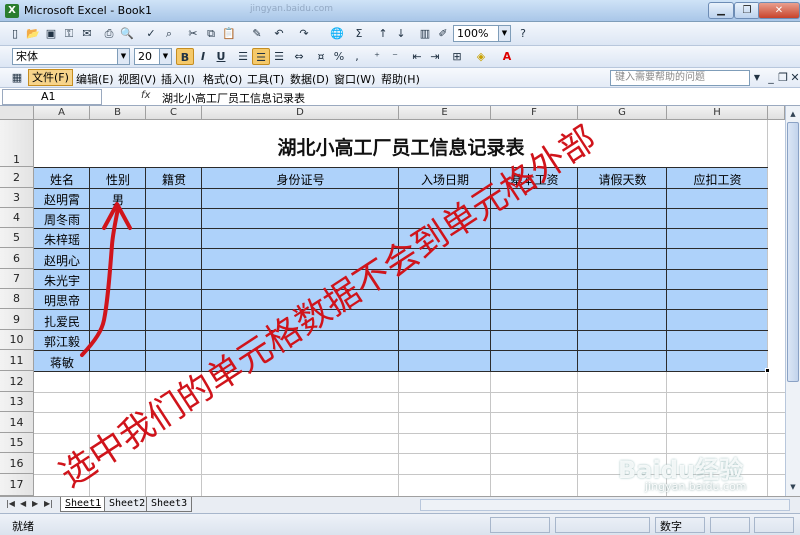 The height and width of the screenshot is (535, 800). Describe the element at coordinates (445, 113) in the screenshot. I see `column-header-e: E` at that location.